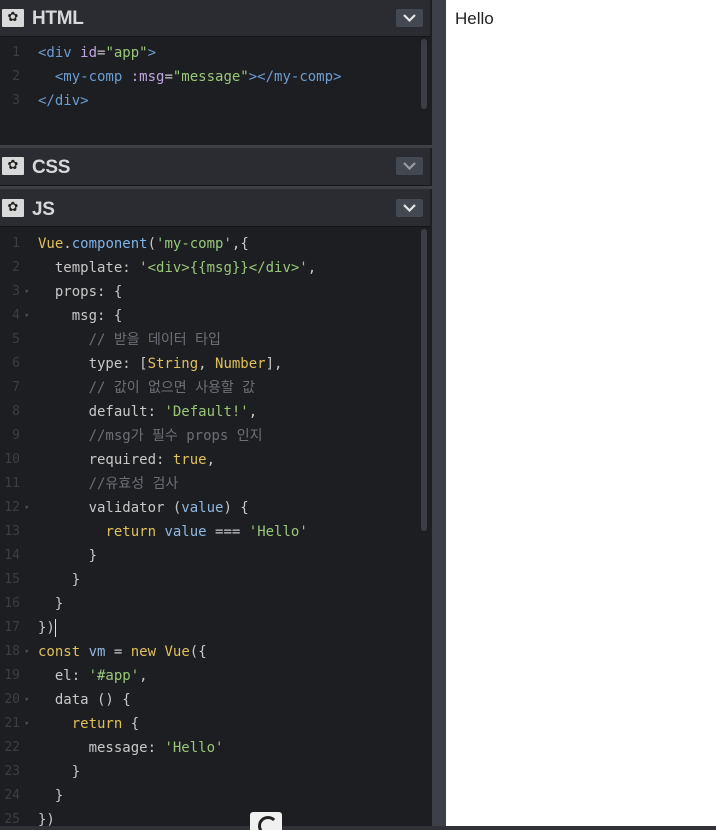  Describe the element at coordinates (210, 340) in the screenshot. I see `code-line: 5 // 받을 데이터 타입` at that location.